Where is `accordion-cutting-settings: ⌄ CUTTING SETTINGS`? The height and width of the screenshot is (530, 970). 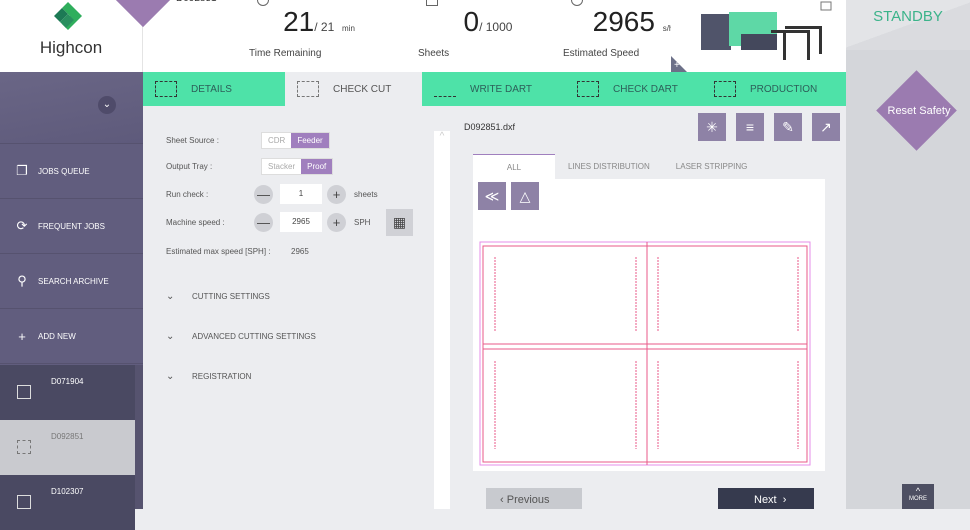 accordion-cutting-settings: ⌄ CUTTING SETTINGS is located at coordinates (218, 296).